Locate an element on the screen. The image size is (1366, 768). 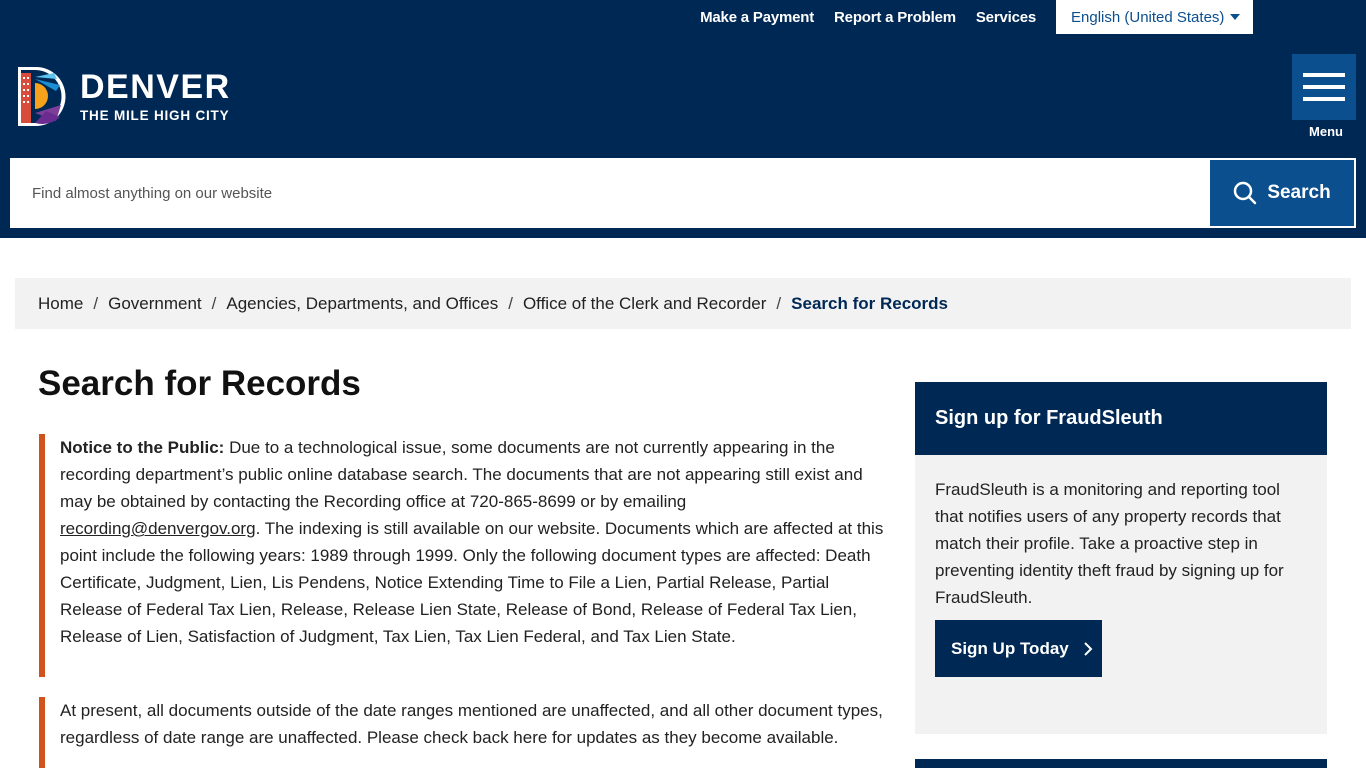
site-search: Search is located at coordinates (683, 193).